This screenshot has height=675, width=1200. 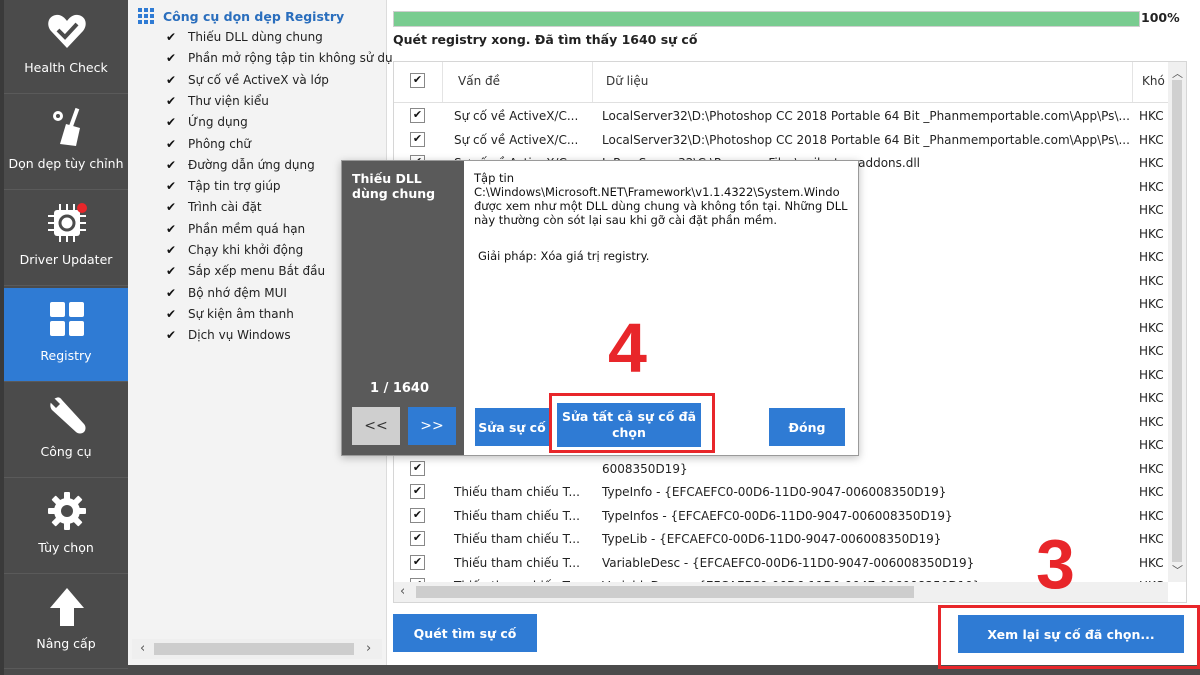 I want to click on category-item: ✔ Đường dẫn ứng dụng, so click(x=240, y=165).